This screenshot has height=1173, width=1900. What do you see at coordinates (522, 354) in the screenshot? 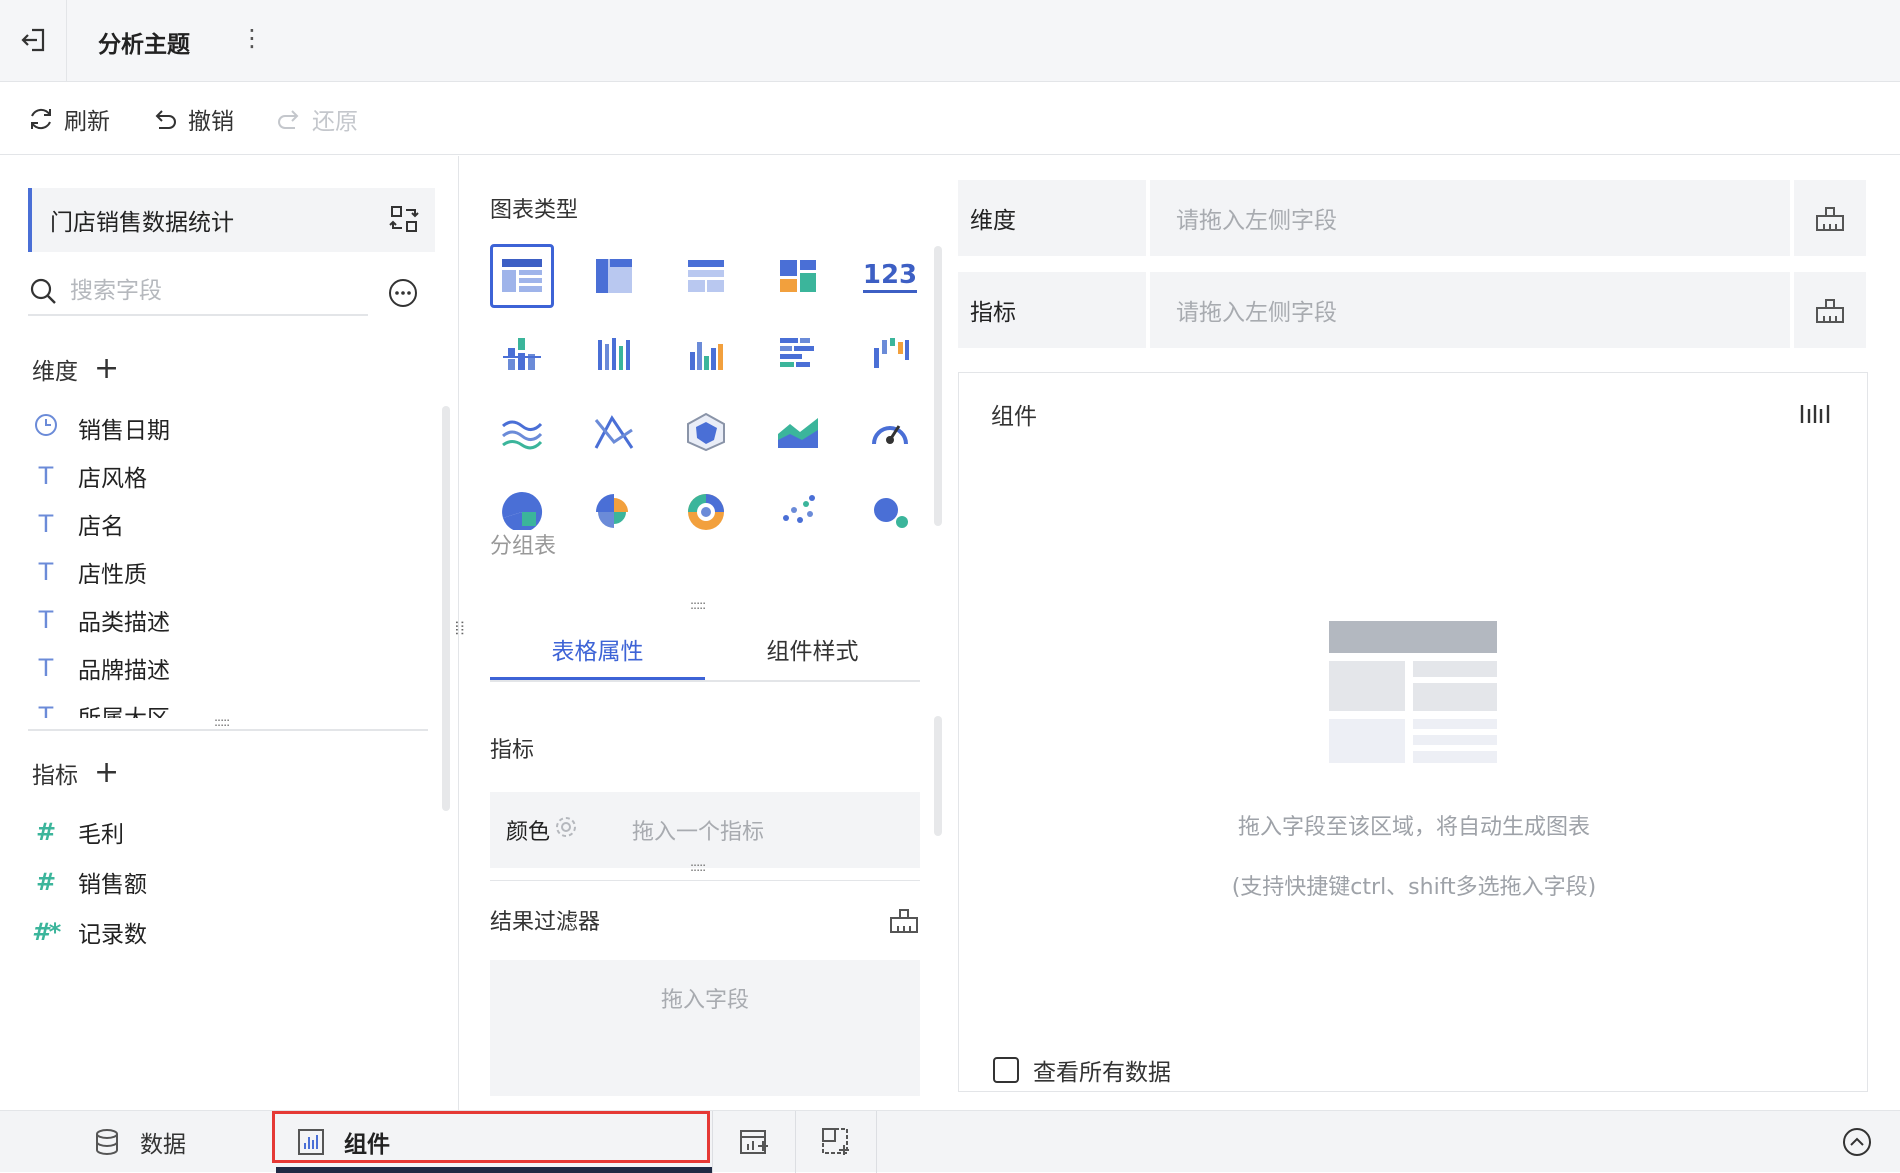
I see `stacked-bar-chart-icon` at bounding box center [522, 354].